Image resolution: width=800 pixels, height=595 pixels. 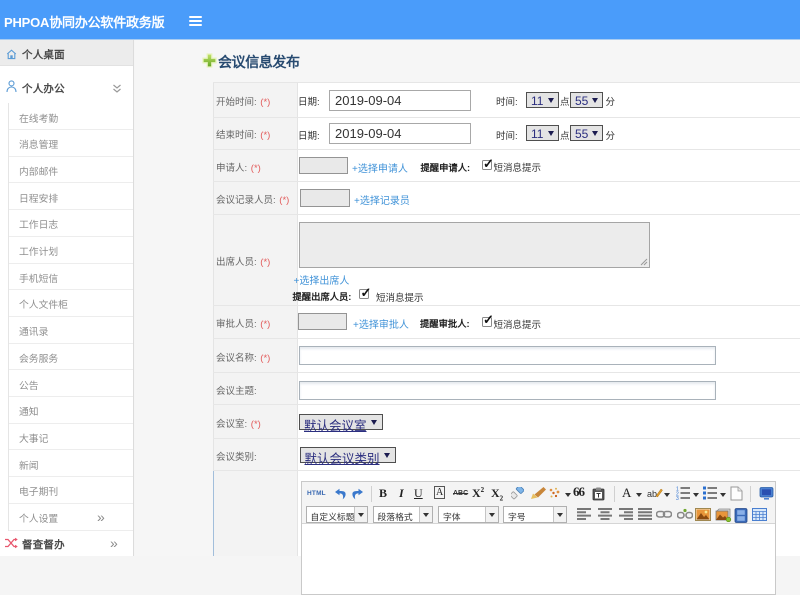 What do you see at coordinates (652, 494) in the screenshot?
I see `svg-text: ab` at bounding box center [652, 494].